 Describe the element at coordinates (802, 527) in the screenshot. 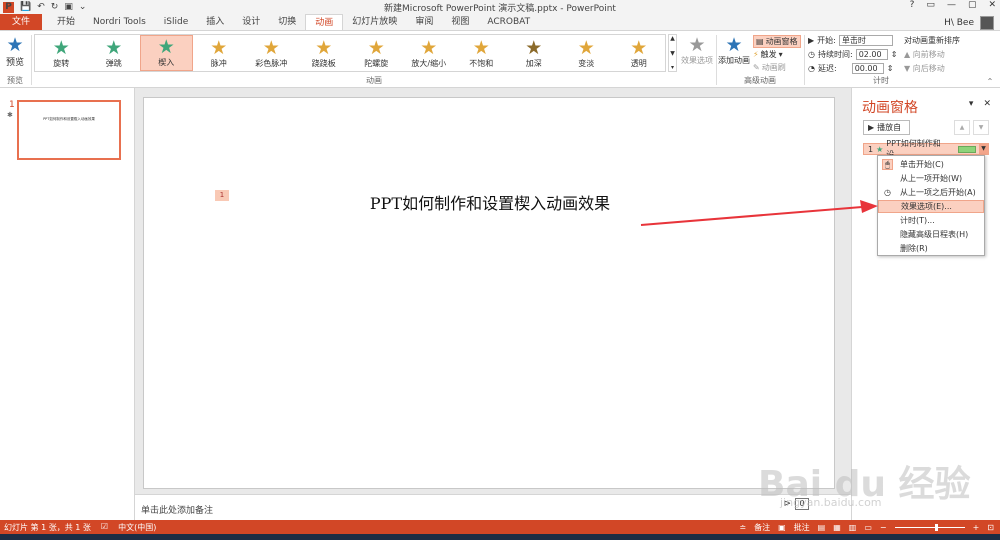

I see `comments-toggle: 批注` at that location.